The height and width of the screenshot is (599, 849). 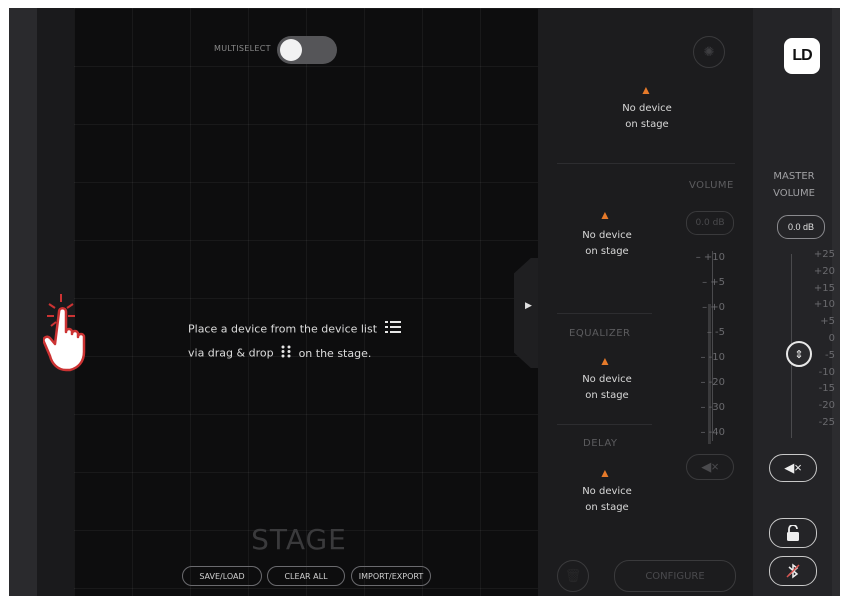 I want to click on volume-scale-label: – -20, so click(x=712, y=382).